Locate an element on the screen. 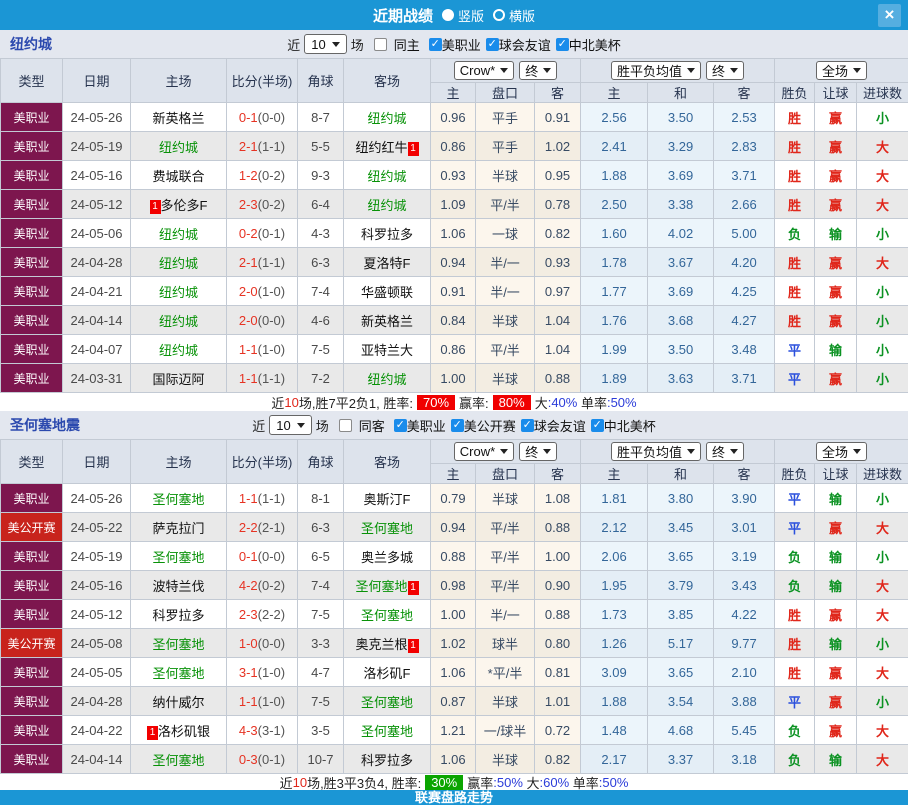 Image resolution: width=908 pixels, height=805 pixels. league-type-cell: 美公开赛 is located at coordinates (32, 643).